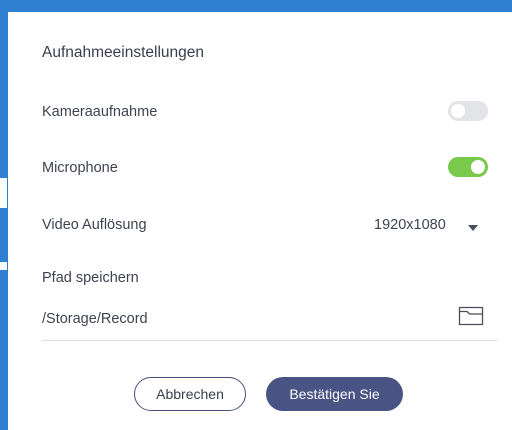 This screenshot has width=512, height=430. What do you see at coordinates (94, 225) in the screenshot?
I see `video-resolution-label: Video Auflösung` at bounding box center [94, 225].